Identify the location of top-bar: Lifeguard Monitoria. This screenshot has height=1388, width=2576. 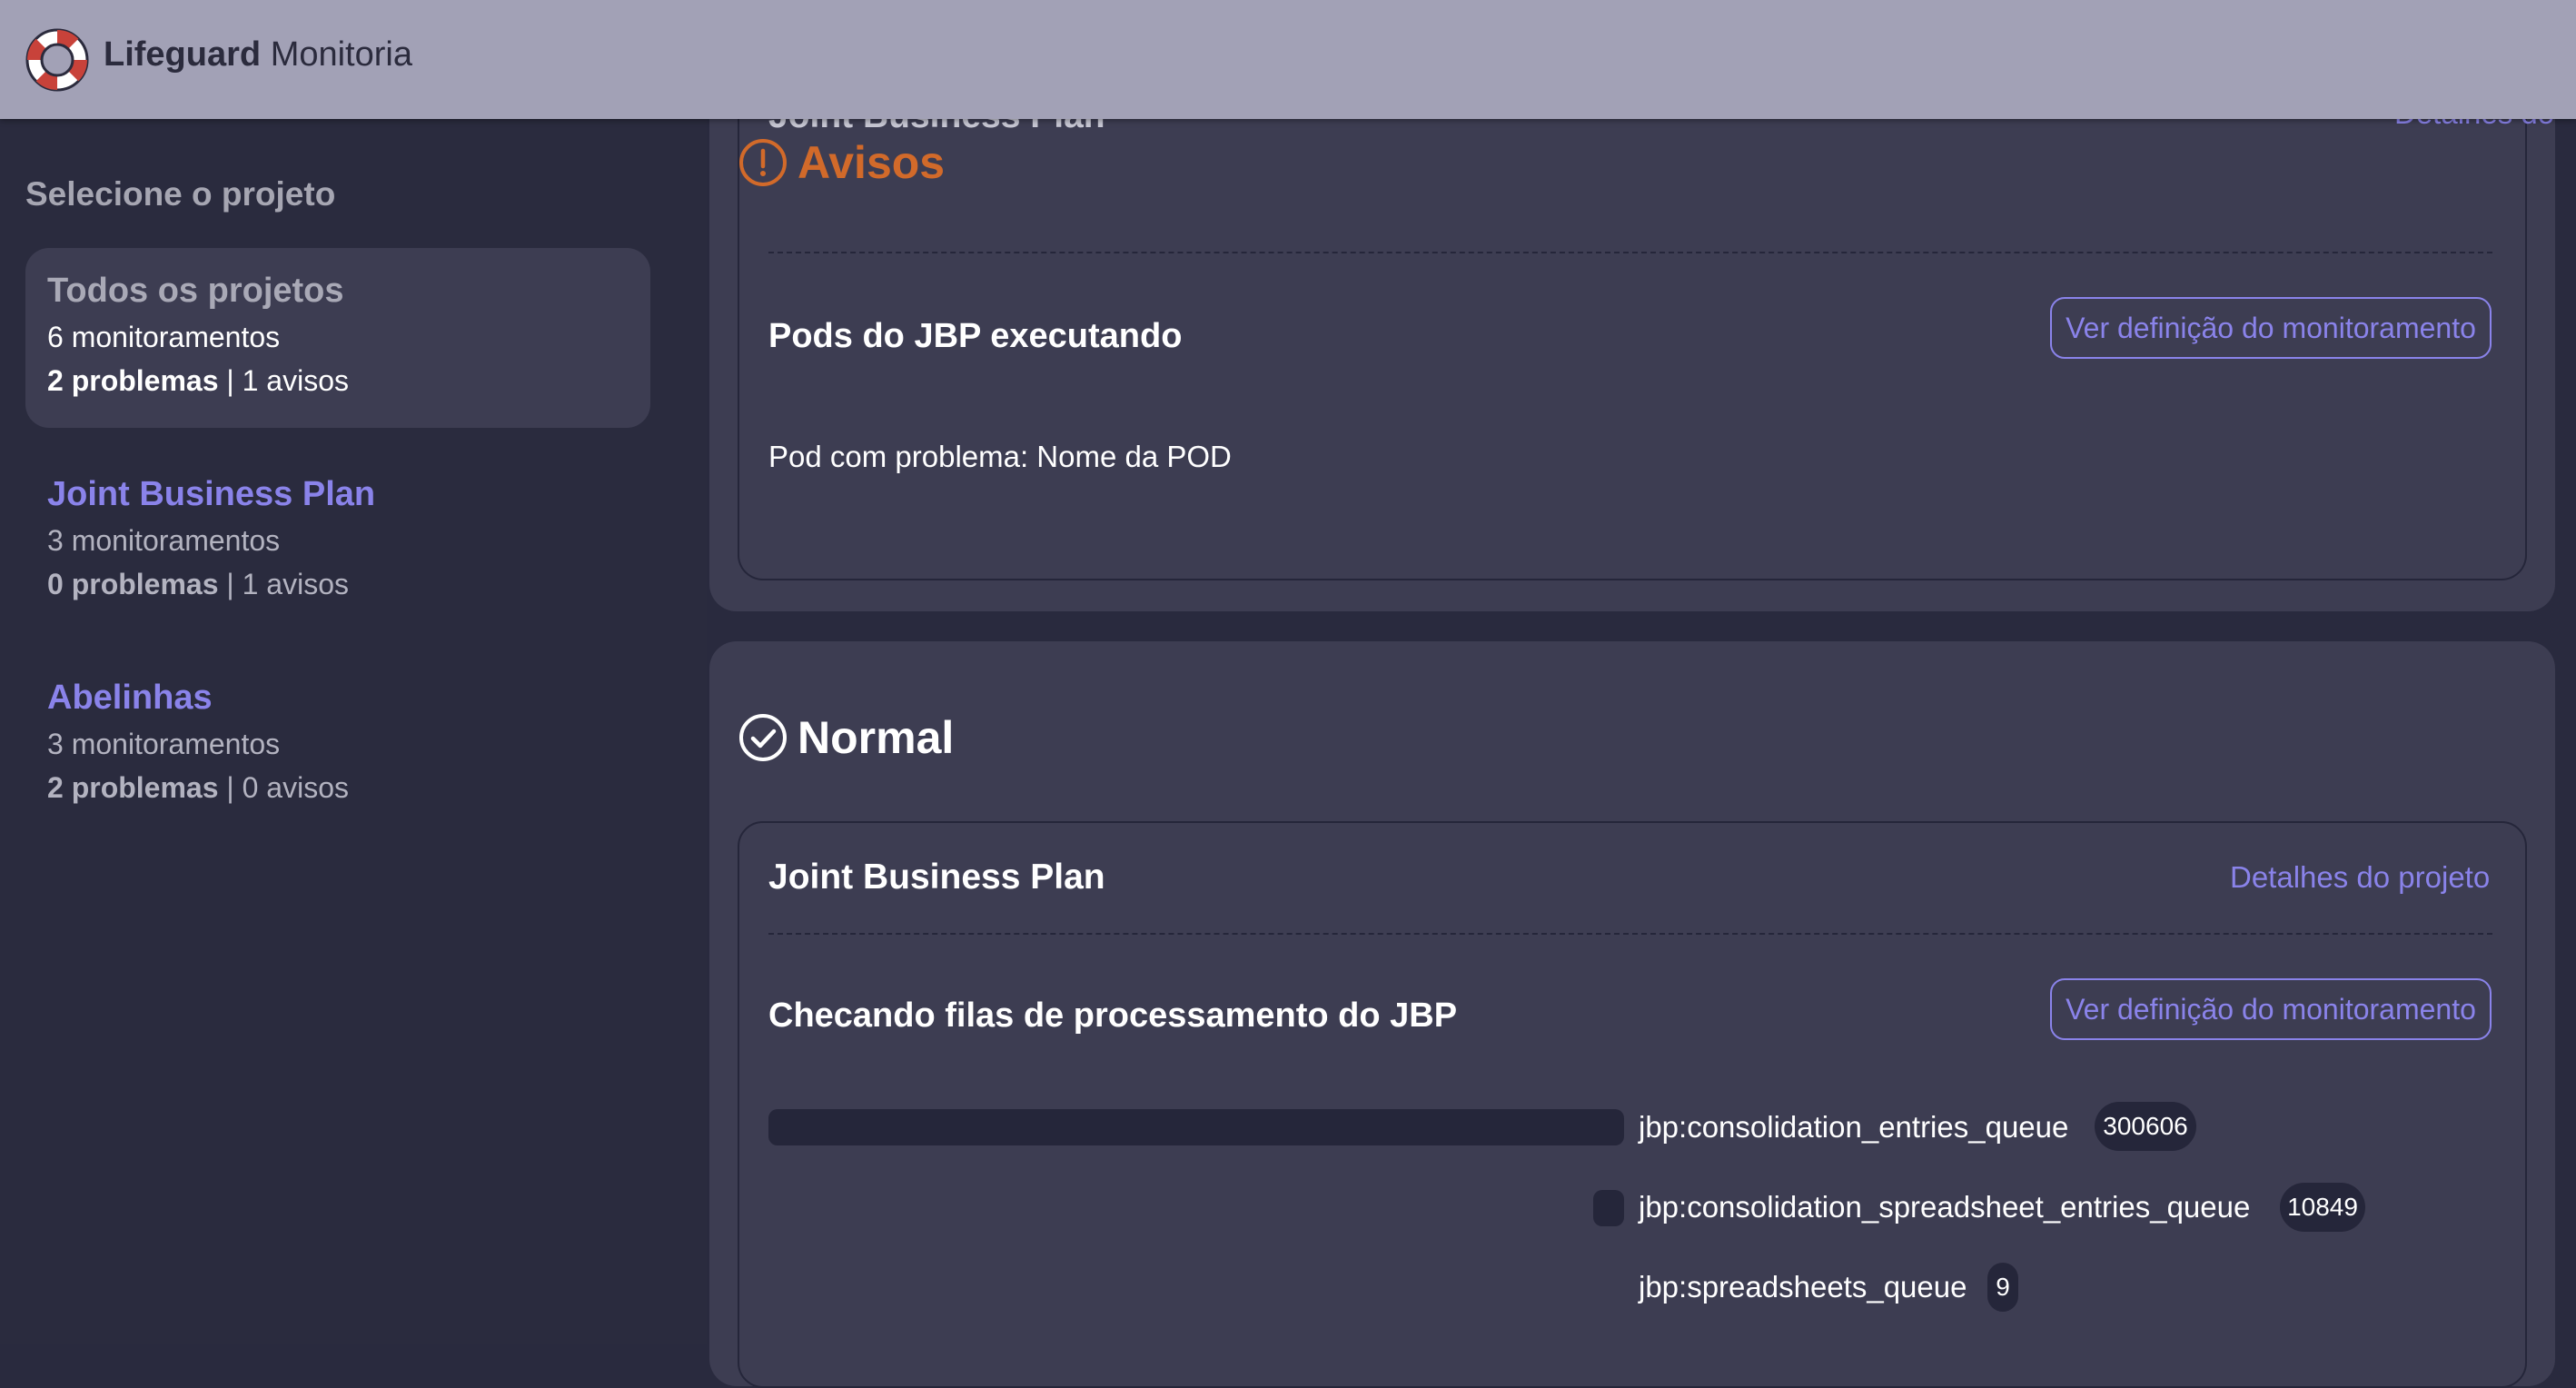
(1288, 59).